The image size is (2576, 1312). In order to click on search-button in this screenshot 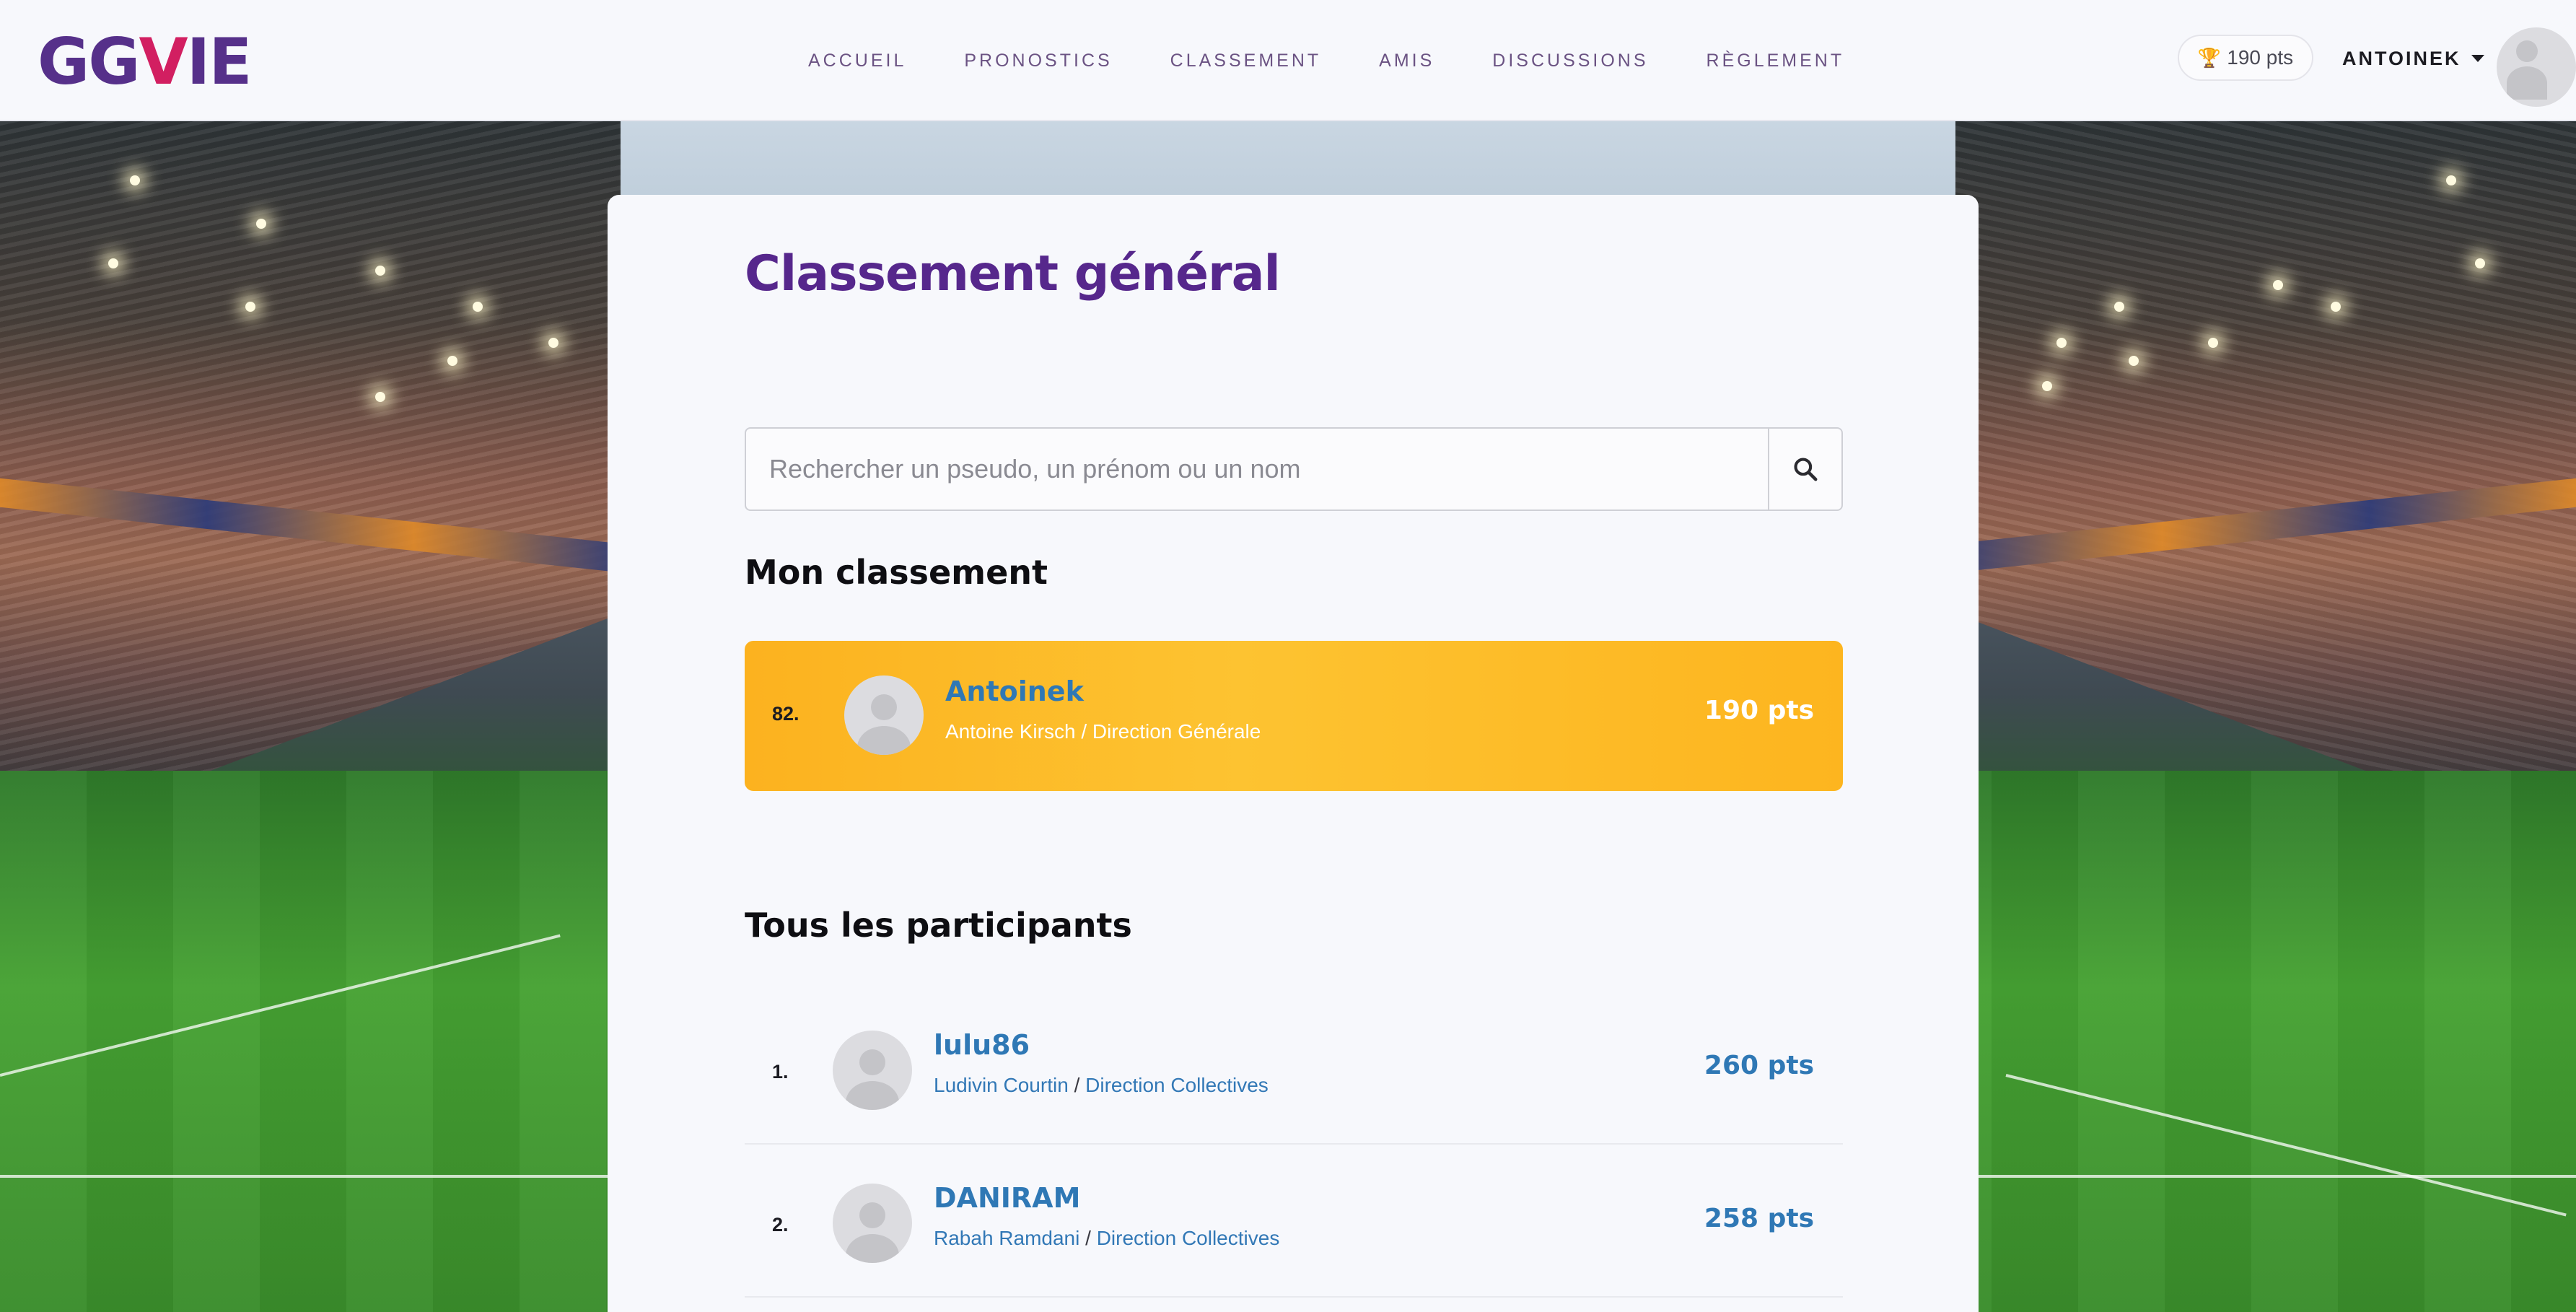, I will do `click(1804, 469)`.